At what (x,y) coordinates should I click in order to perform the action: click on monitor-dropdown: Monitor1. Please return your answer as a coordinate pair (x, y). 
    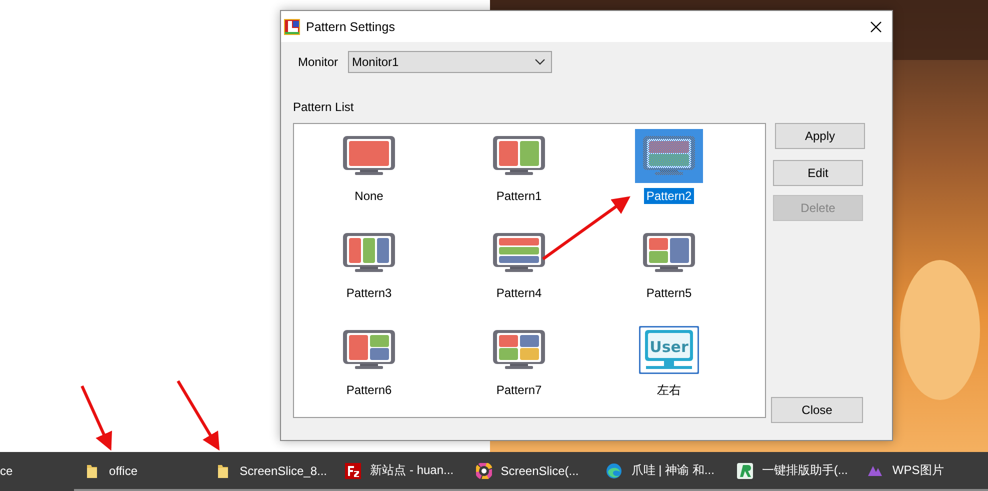
    Looking at the image, I should click on (450, 62).